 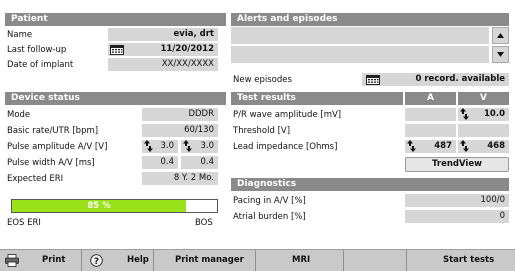 What do you see at coordinates (209, 260) in the screenshot?
I see `print-manager-label: Print manager` at bounding box center [209, 260].